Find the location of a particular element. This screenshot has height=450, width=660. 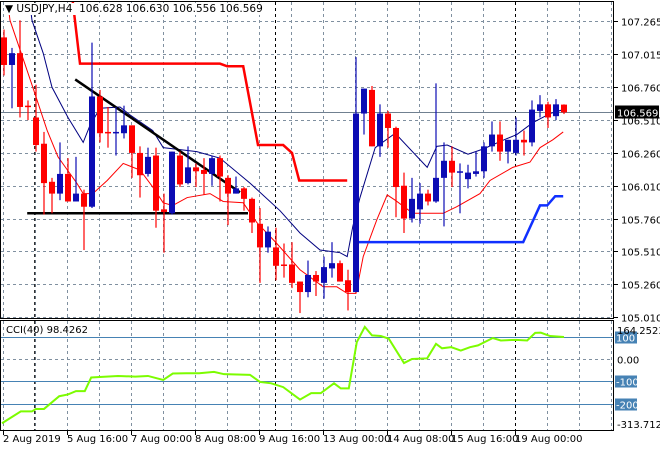

cci-zero-label: 0.00 is located at coordinates (628, 361).